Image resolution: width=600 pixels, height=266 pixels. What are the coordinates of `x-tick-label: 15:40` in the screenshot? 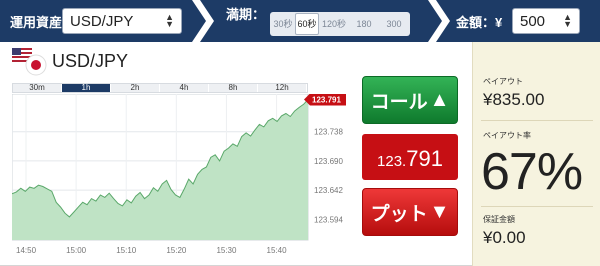 It's located at (277, 250).